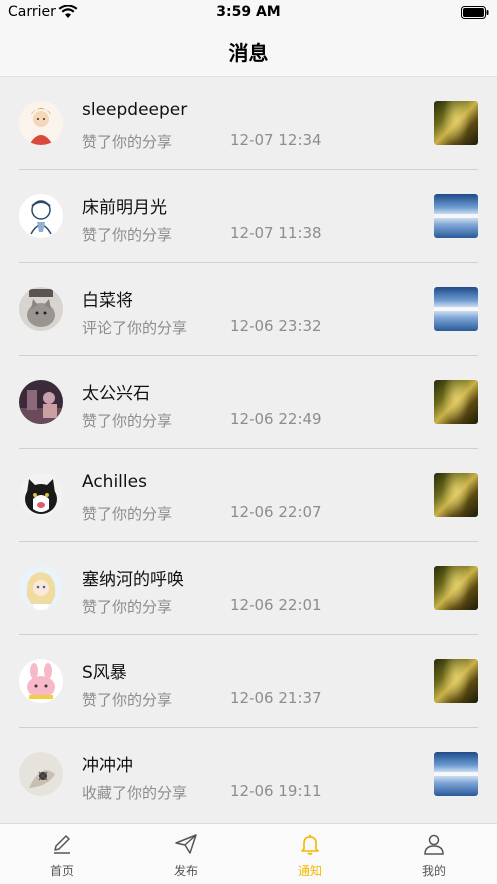  I want to click on tab-bar: 首页 发布 通知 我的, so click(248, 853).